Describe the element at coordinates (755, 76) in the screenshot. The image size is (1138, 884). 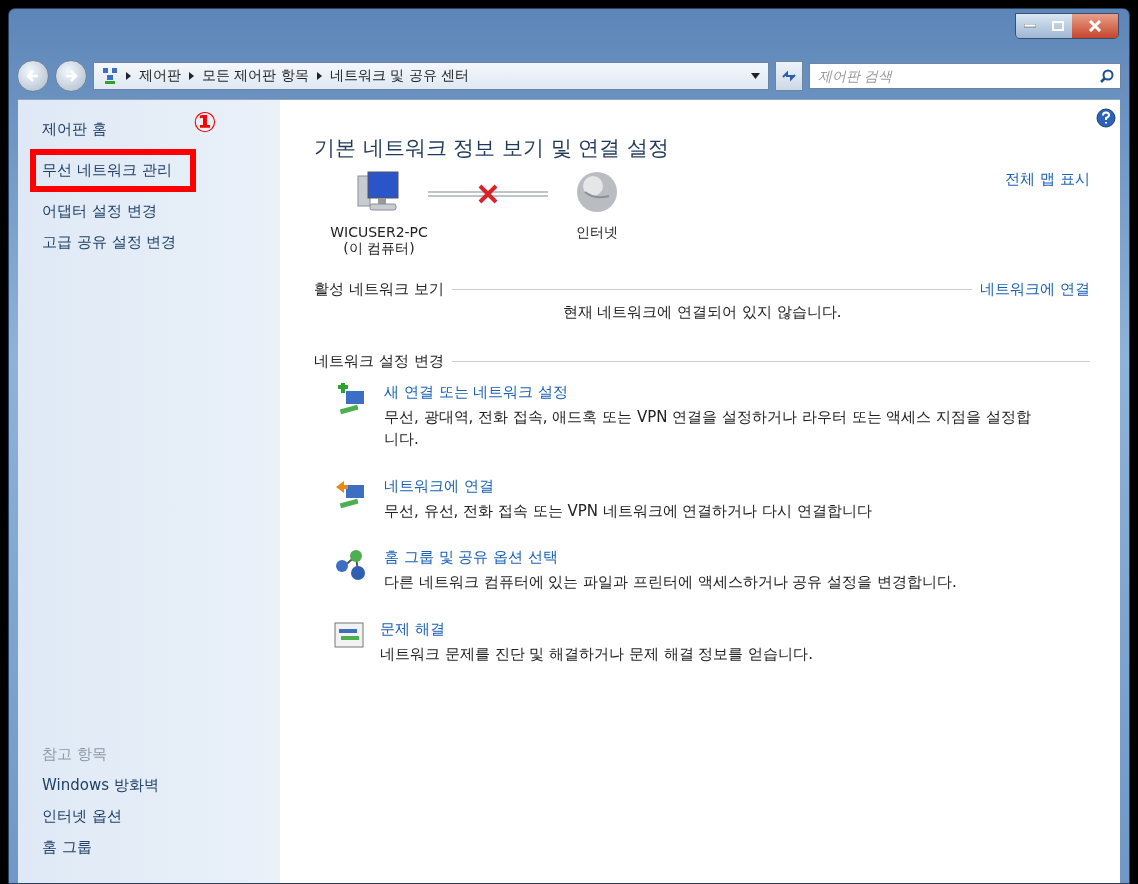
I see `dropdown-arrow-icon` at that location.